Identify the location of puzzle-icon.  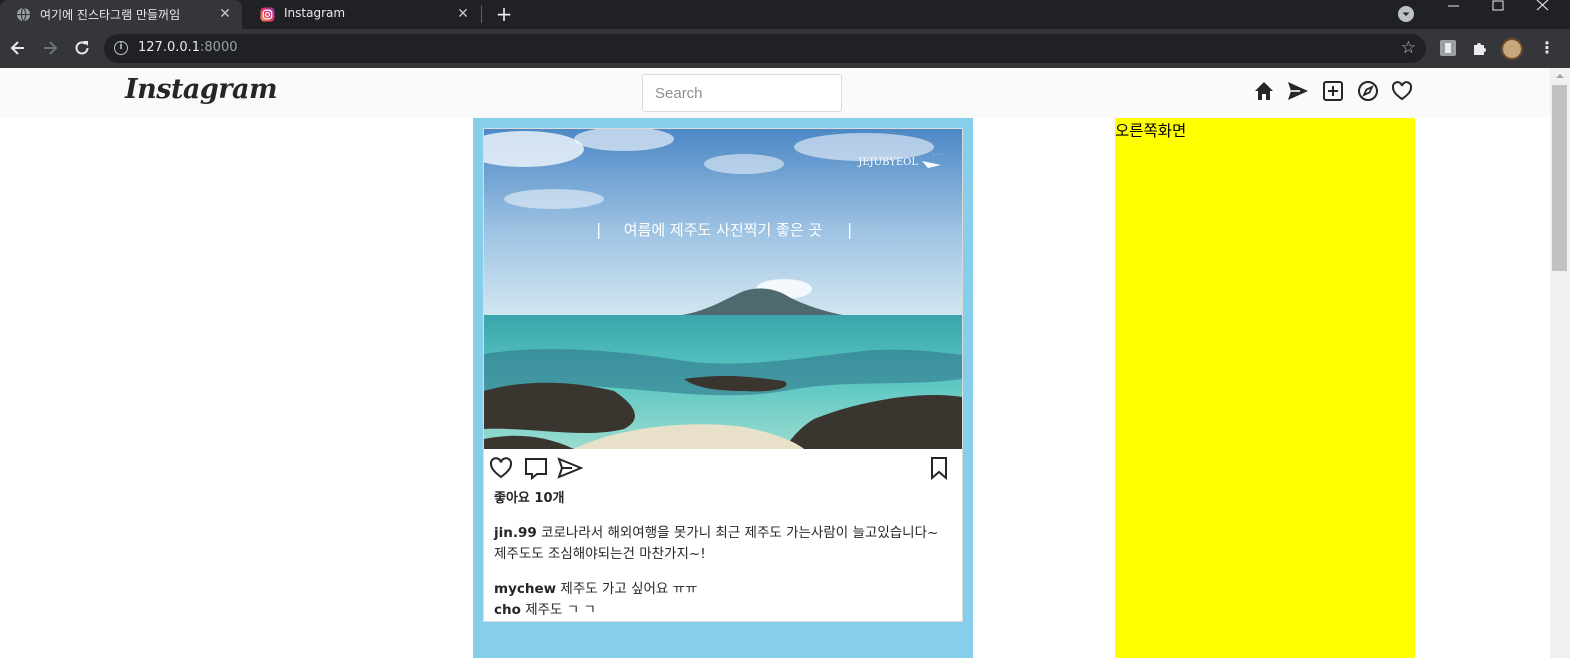
(1480, 48).